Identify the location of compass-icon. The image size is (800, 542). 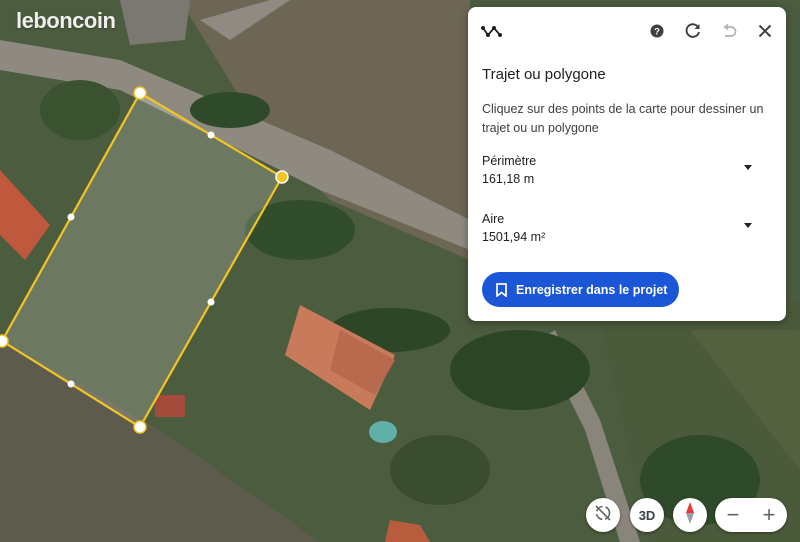
(690, 515).